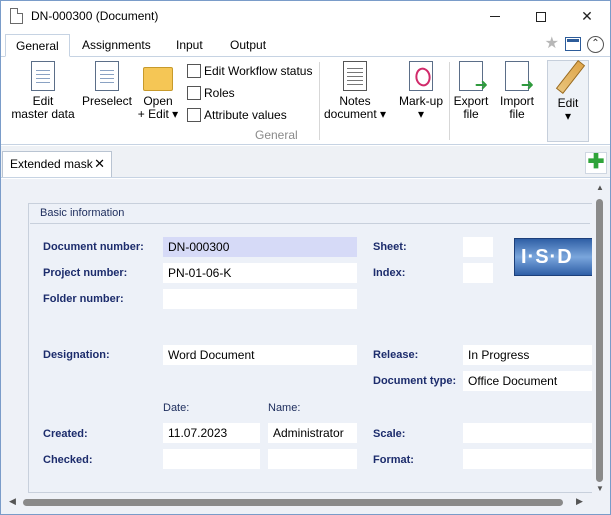 This screenshot has height=515, width=611. Describe the element at coordinates (600, 187) in the screenshot. I see `scroll-up-icon: ▲` at that location.